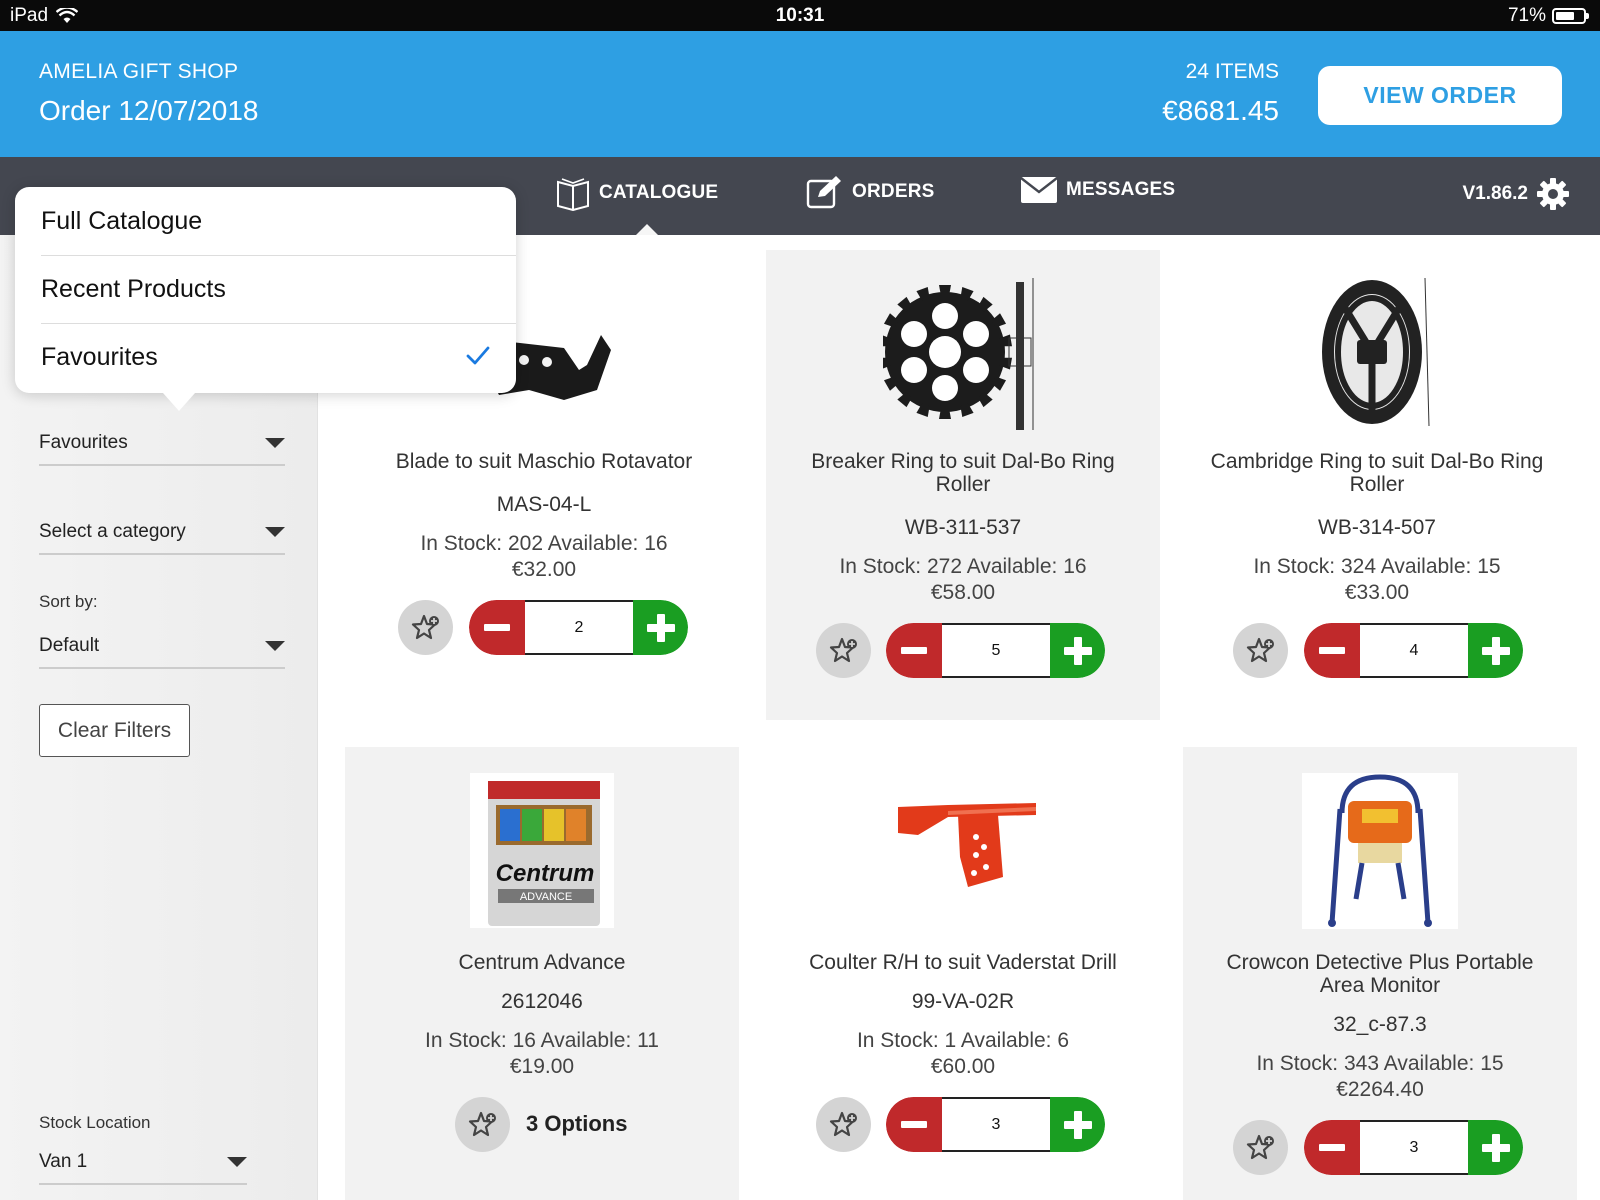  What do you see at coordinates (800, 15) in the screenshot?
I see `status-bar: iPad 10:31 71%` at bounding box center [800, 15].